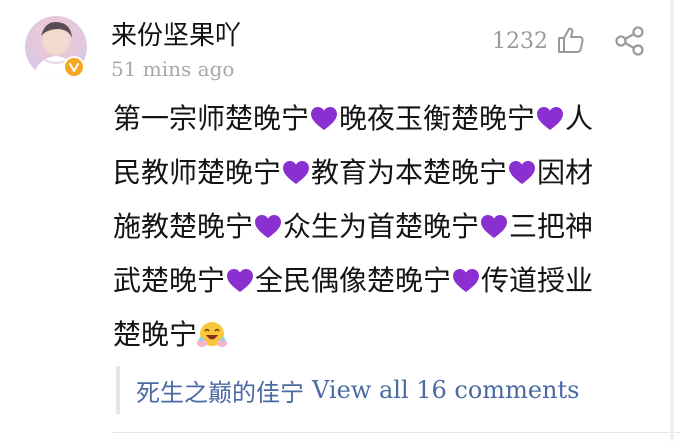 The height and width of the screenshot is (441, 680). Describe the element at coordinates (520, 41) in the screenshot. I see `like-count: 1232` at that location.